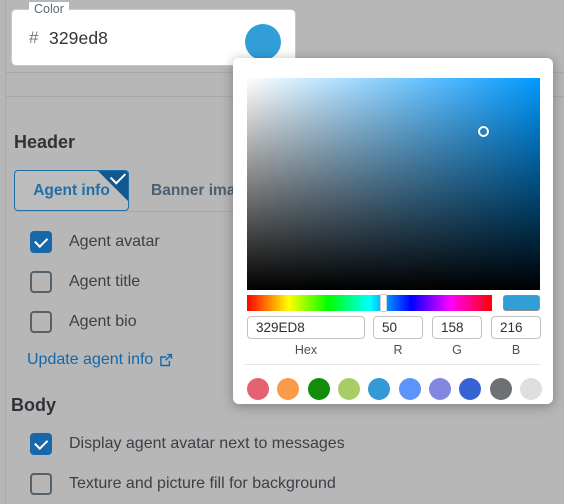  I want to click on color-hex-value: 329ed8, so click(78, 38).